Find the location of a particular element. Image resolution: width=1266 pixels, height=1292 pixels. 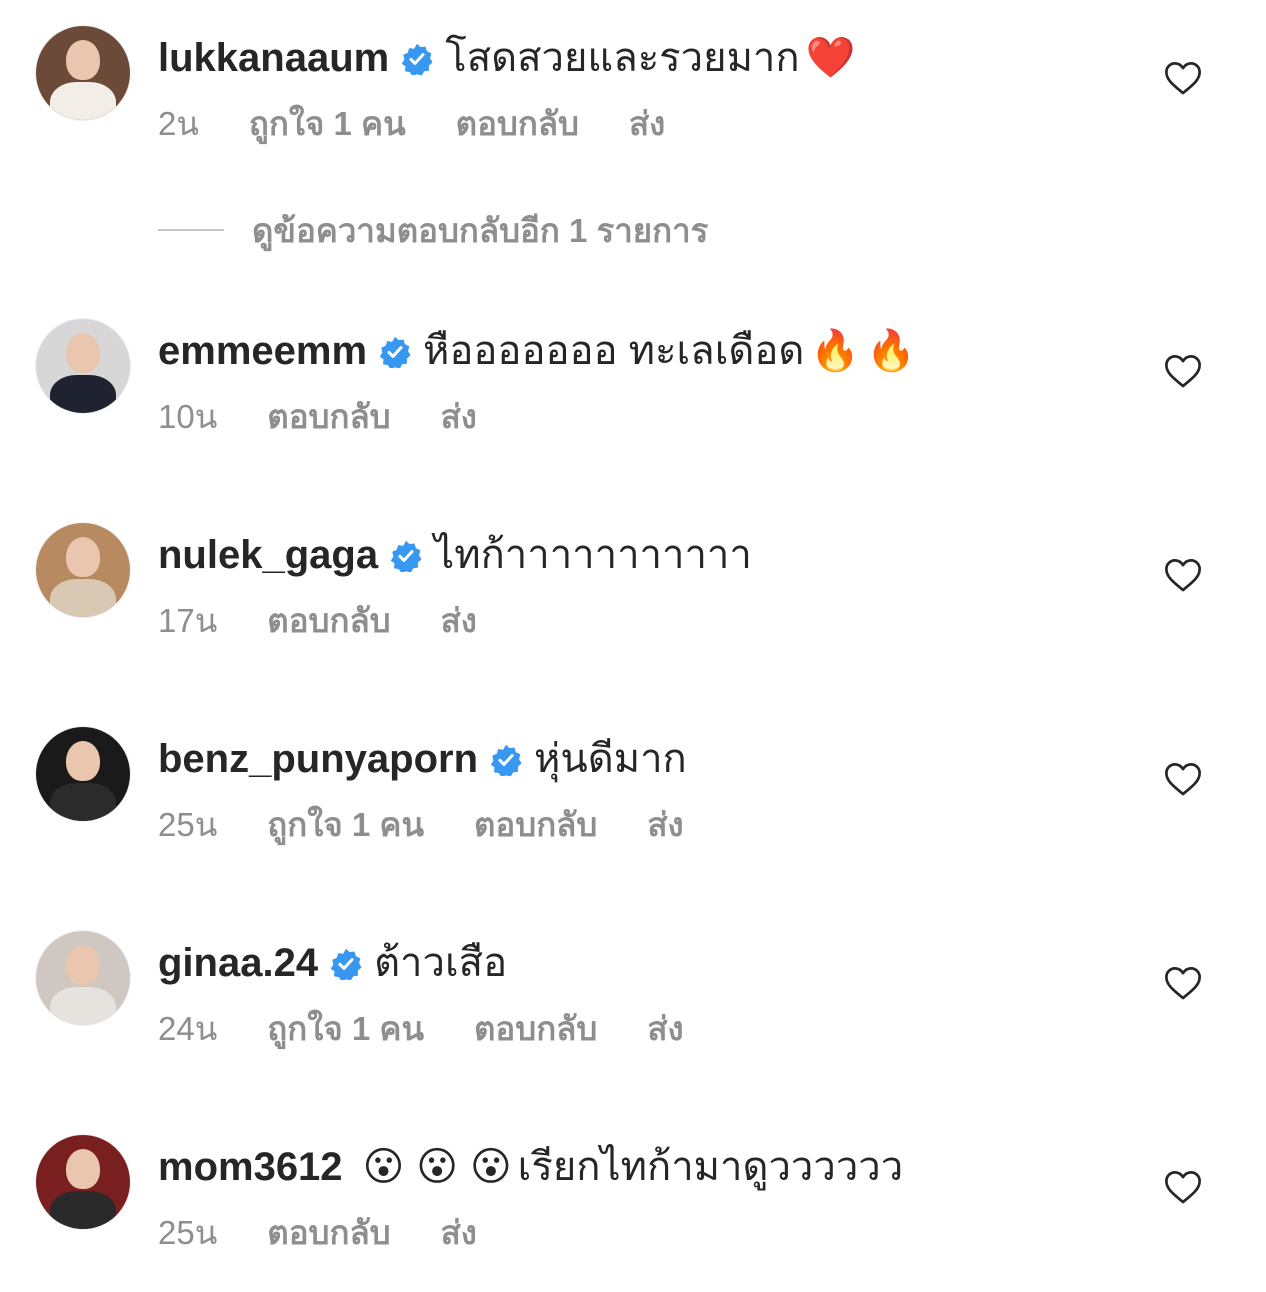

username-link: nulek_gaga is located at coordinates (268, 555).